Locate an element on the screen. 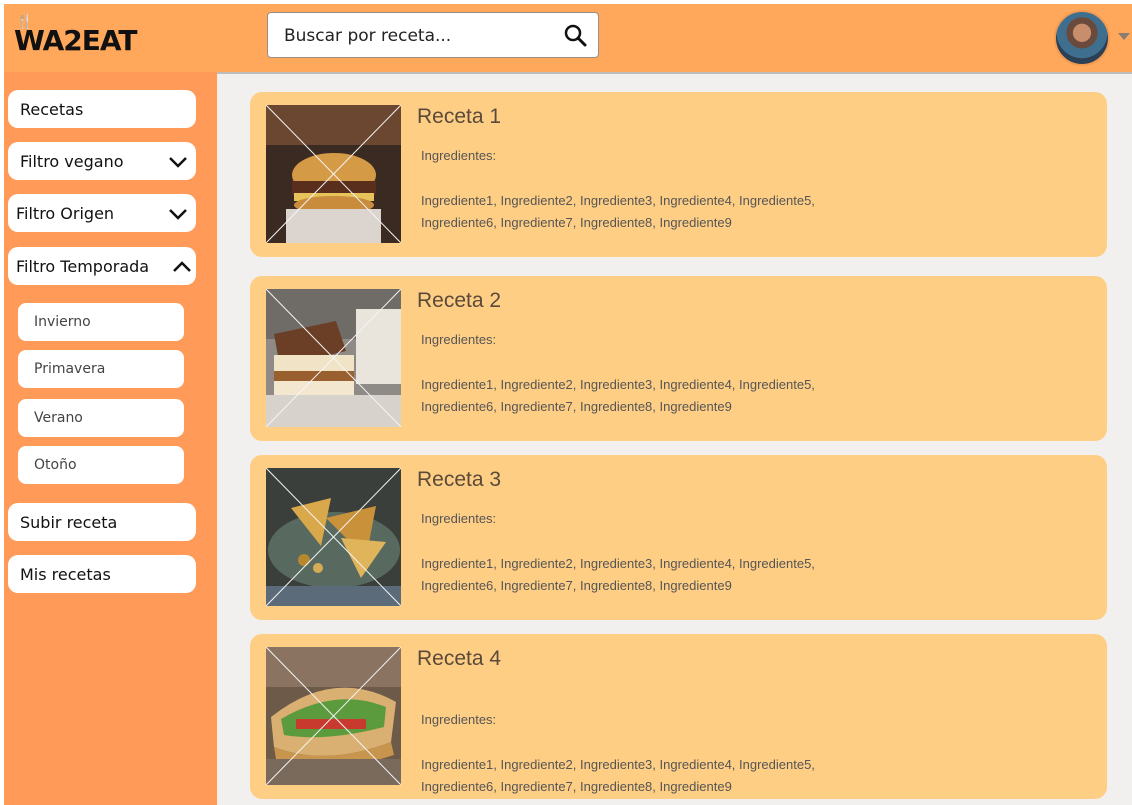 The height and width of the screenshot is (805, 1132). sidebar-subitem-label: Invierno is located at coordinates (62, 322).